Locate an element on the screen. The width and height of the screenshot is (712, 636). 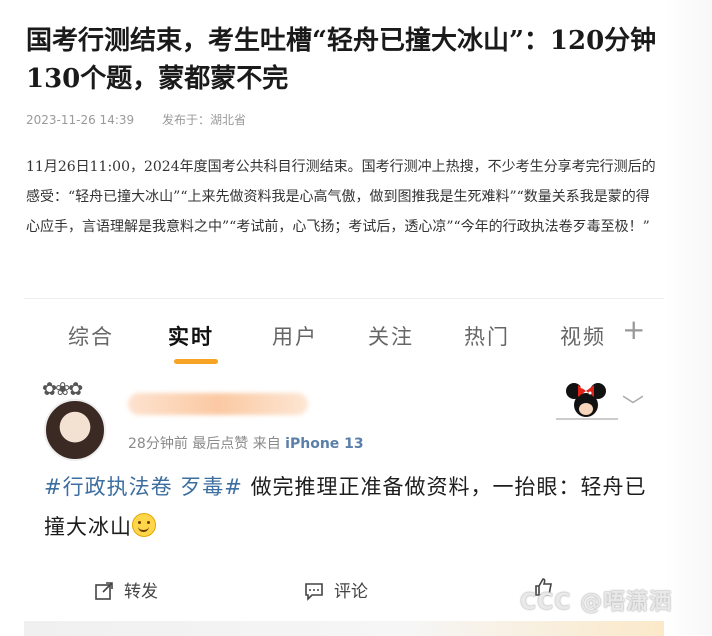
chevron-down-icon: ﹀ is located at coordinates (633, 405).